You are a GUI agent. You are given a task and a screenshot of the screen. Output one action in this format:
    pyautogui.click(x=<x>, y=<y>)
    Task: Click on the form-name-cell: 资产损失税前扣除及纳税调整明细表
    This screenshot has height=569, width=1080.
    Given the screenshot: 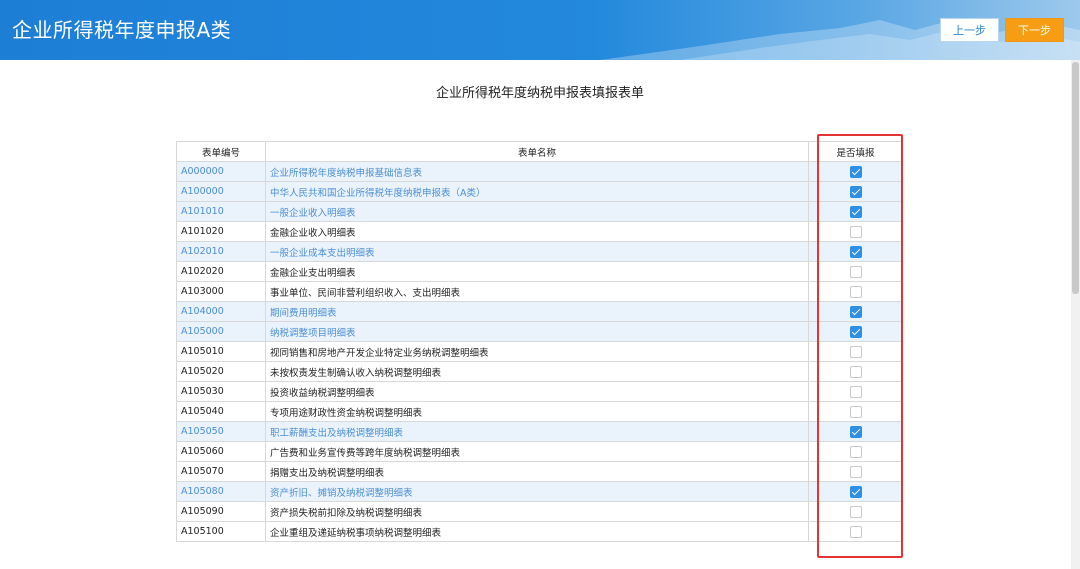 What is the action you would take?
    pyautogui.click(x=537, y=511)
    